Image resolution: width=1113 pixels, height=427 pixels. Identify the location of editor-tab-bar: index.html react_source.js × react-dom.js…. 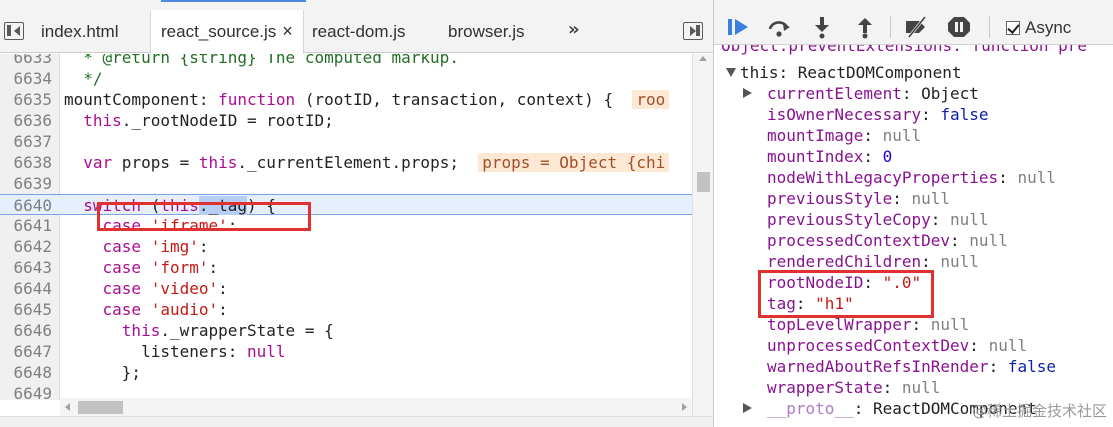
(356, 27).